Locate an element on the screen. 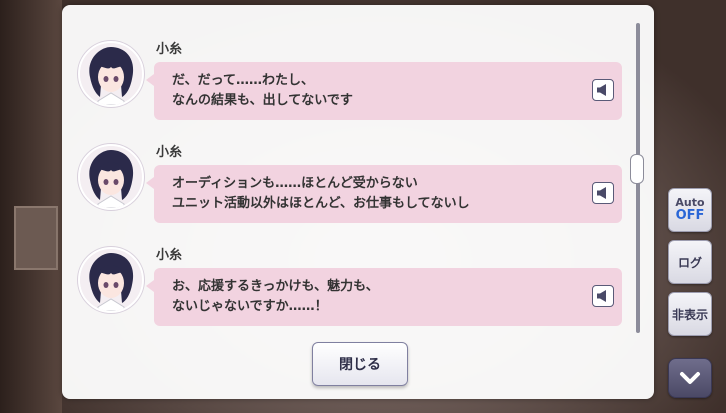  auto-button: Auto OFF is located at coordinates (690, 210).